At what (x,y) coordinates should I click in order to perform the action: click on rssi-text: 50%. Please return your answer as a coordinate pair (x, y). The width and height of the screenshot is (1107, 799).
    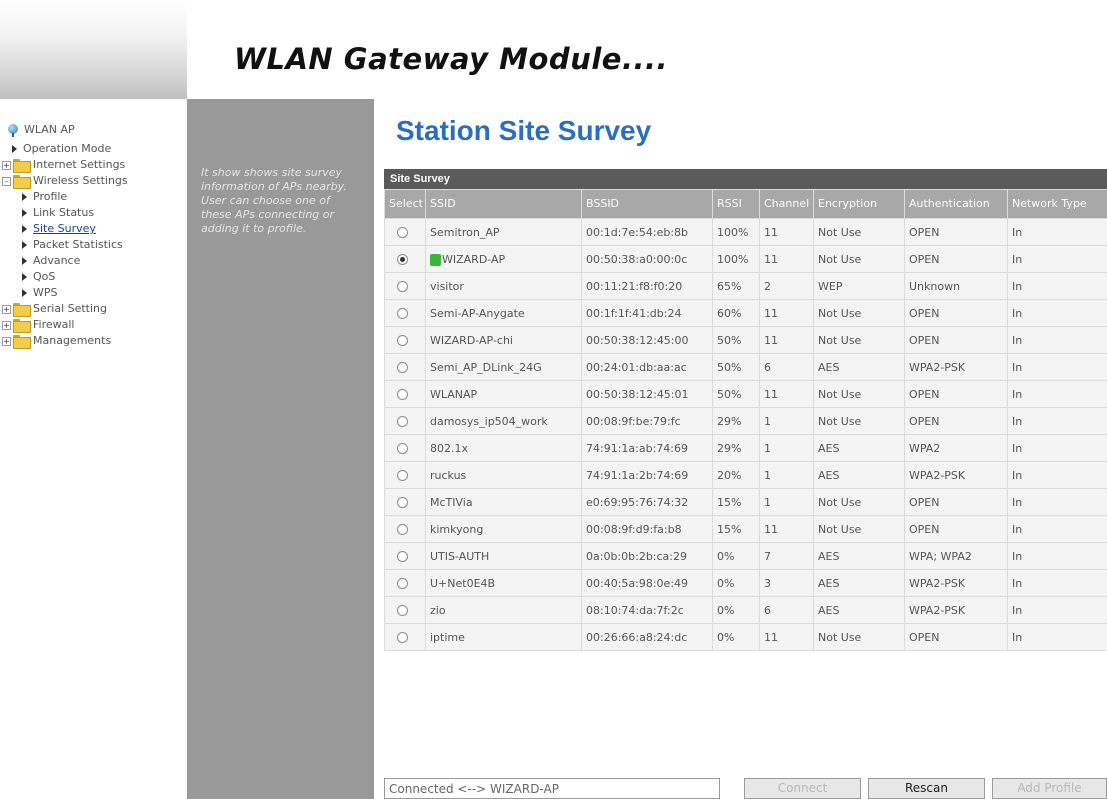
    Looking at the image, I should click on (729, 367).